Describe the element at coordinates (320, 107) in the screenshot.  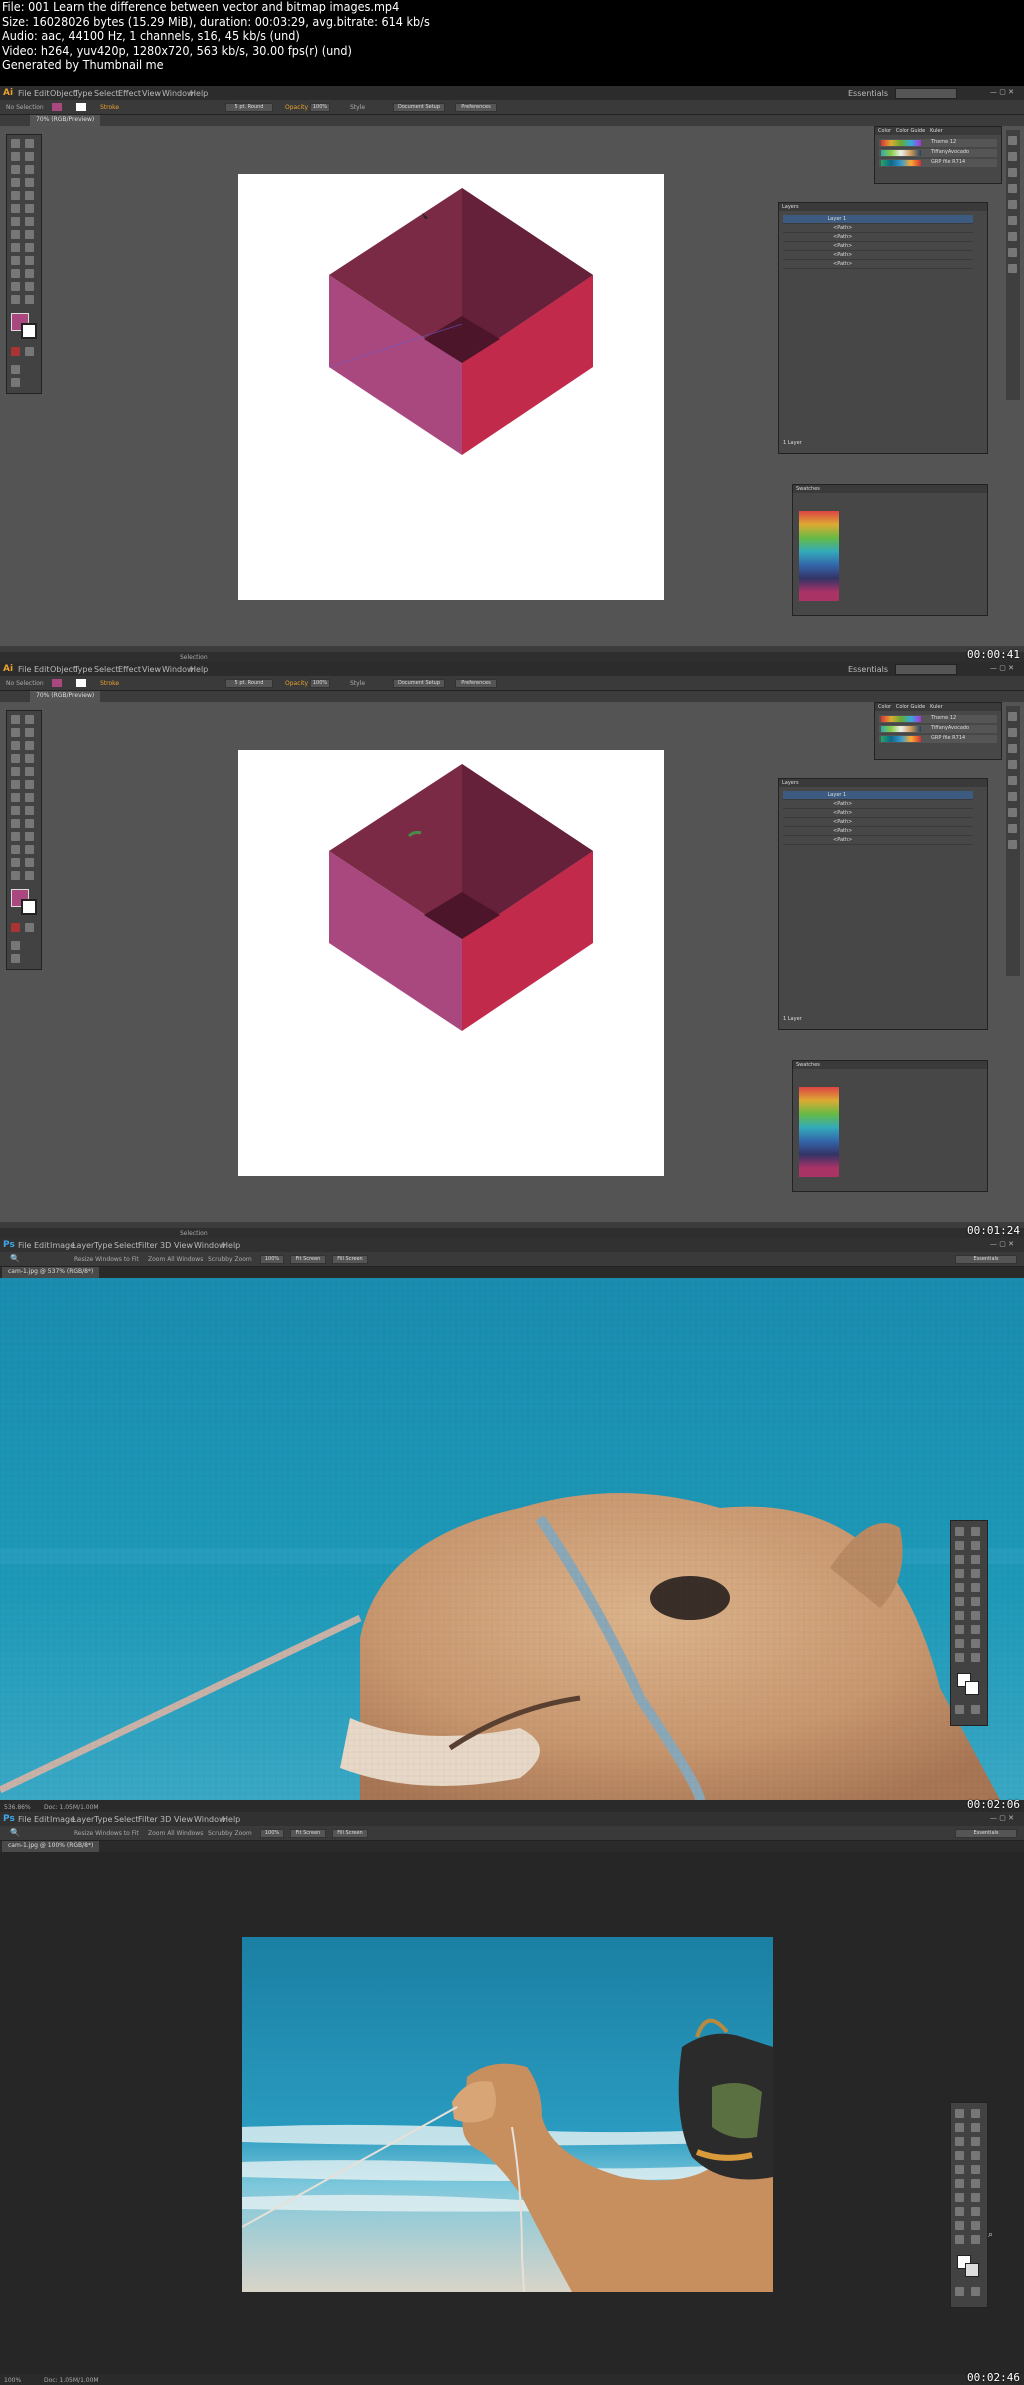
I see `opacity-field: 100%` at that location.